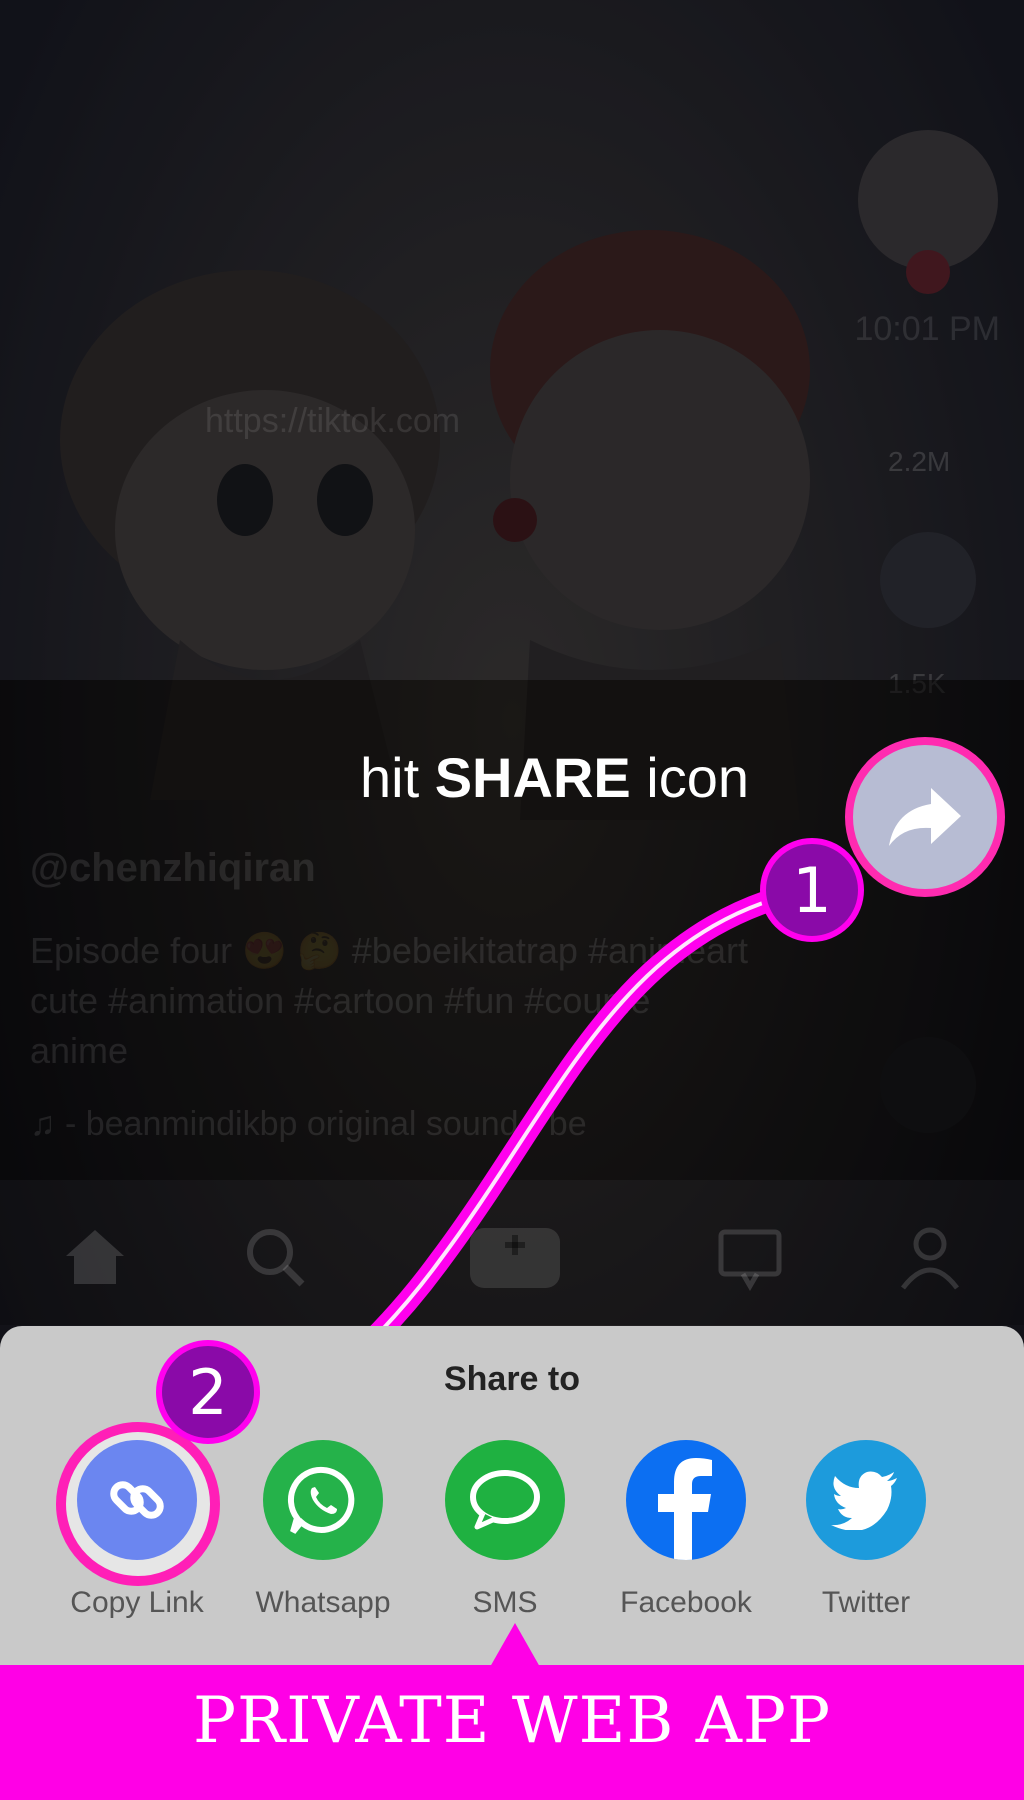 This screenshot has height=1800, width=1024. Describe the element at coordinates (812, 890) in the screenshot. I see `step-badge-1: 1` at that location.